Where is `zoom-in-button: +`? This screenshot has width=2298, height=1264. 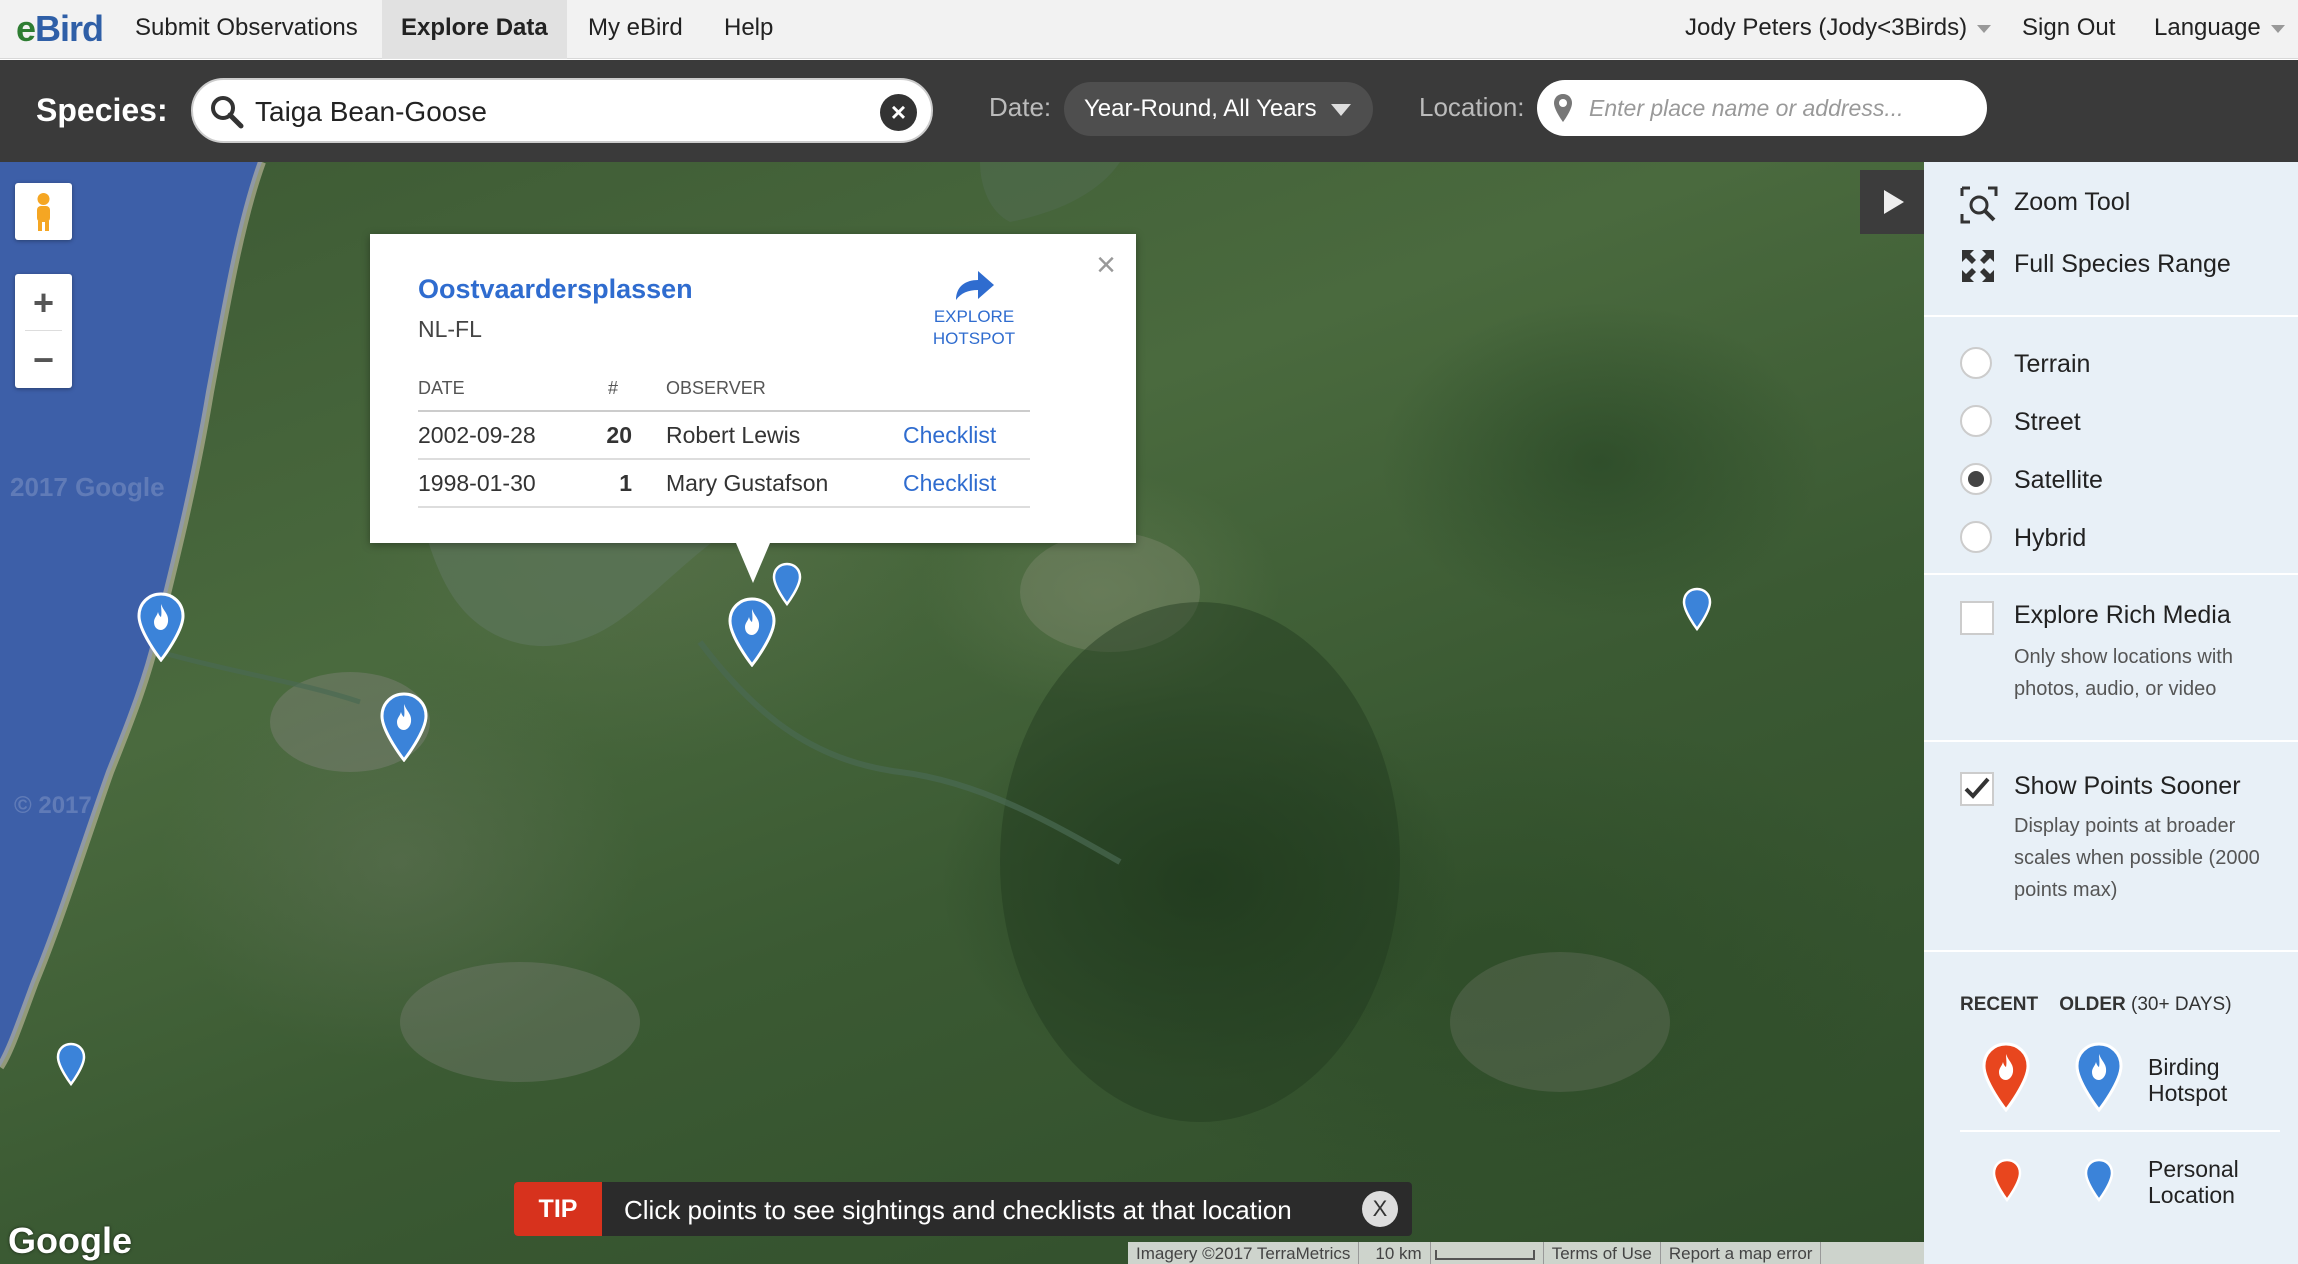 zoom-in-button: + is located at coordinates (43, 302).